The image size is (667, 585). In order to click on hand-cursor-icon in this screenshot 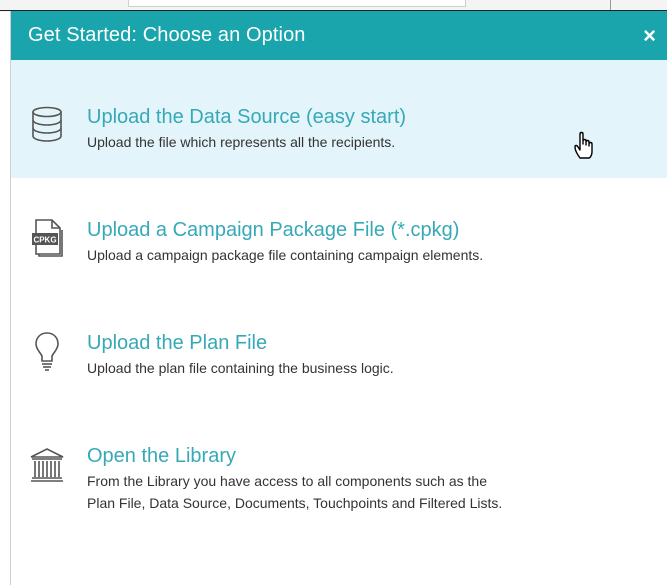, I will do `click(585, 147)`.